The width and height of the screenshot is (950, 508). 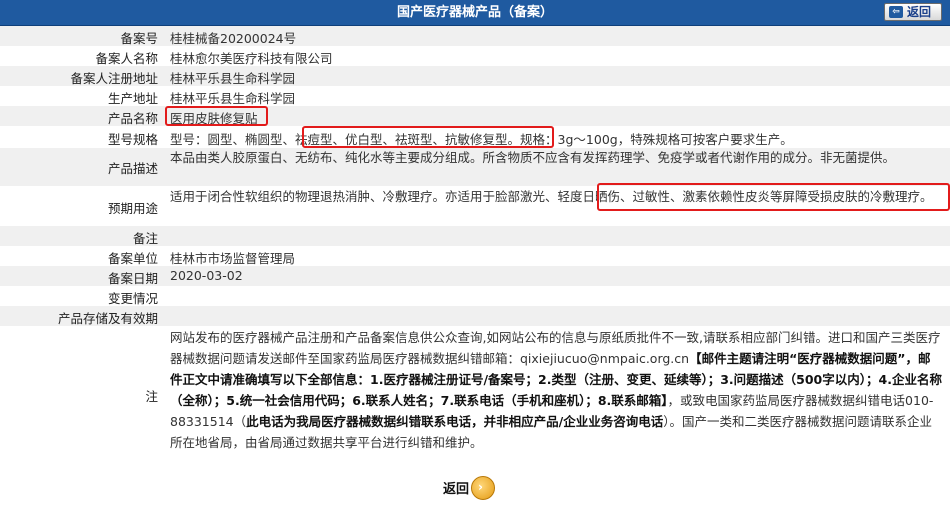 What do you see at coordinates (132, 118) in the screenshot?
I see `field-label: 产品名称` at bounding box center [132, 118].